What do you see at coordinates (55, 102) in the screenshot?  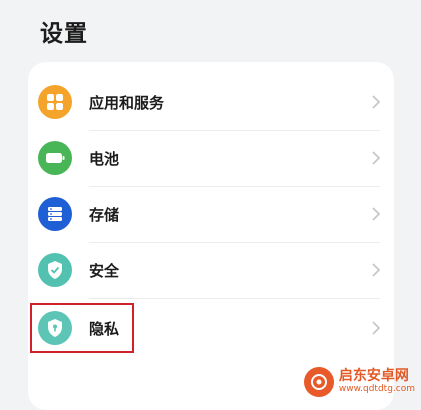 I see `apps-icon` at bounding box center [55, 102].